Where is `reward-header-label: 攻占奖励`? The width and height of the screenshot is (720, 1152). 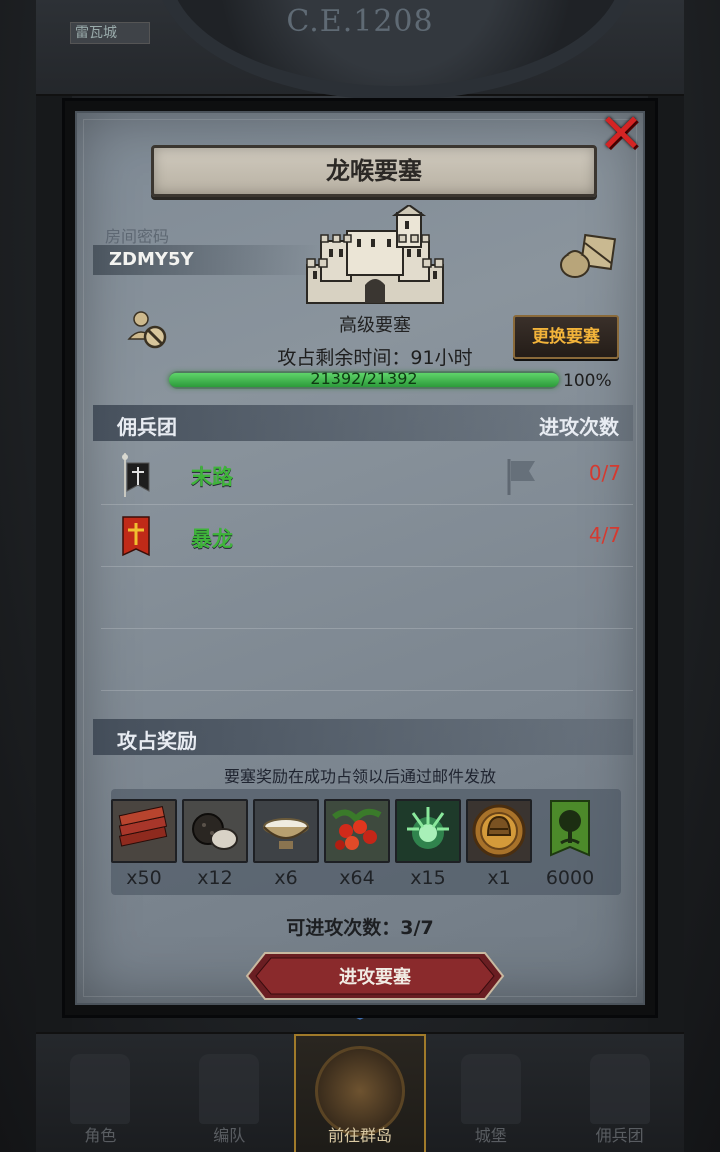 reward-header-label: 攻占奖励 is located at coordinates (157, 741).